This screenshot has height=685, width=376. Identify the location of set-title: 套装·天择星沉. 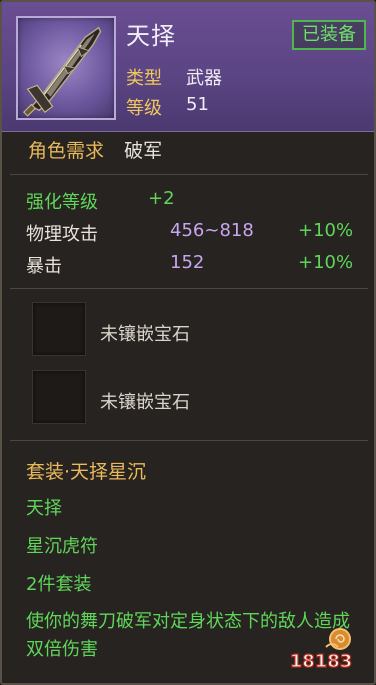
(86, 472).